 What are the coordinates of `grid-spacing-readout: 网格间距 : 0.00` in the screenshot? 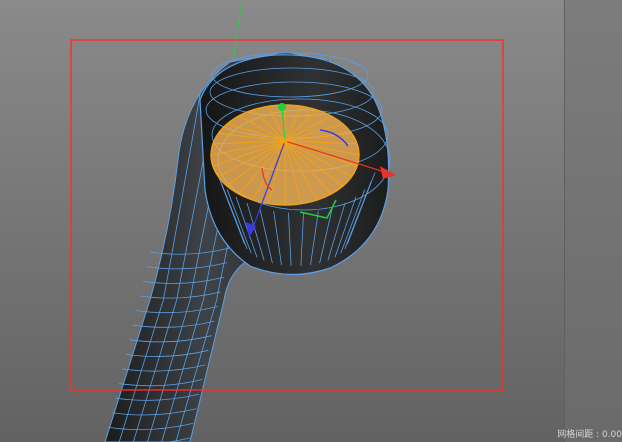 It's located at (589, 435).